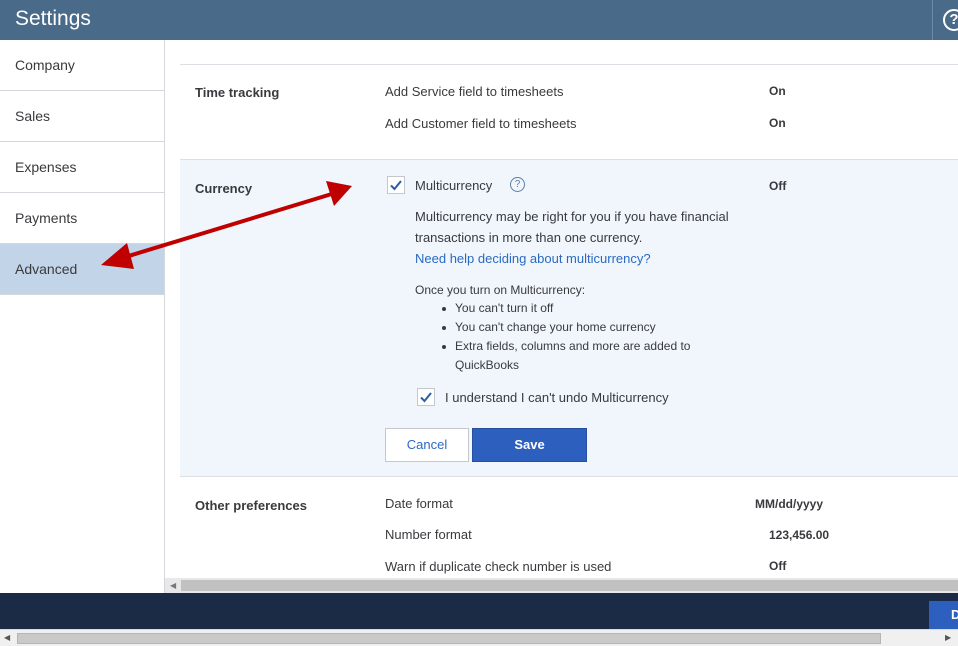 This screenshot has height=646, width=958. What do you see at coordinates (557, 397) in the screenshot?
I see `understand-label: I understand I can't undo Multicurrency` at bounding box center [557, 397].